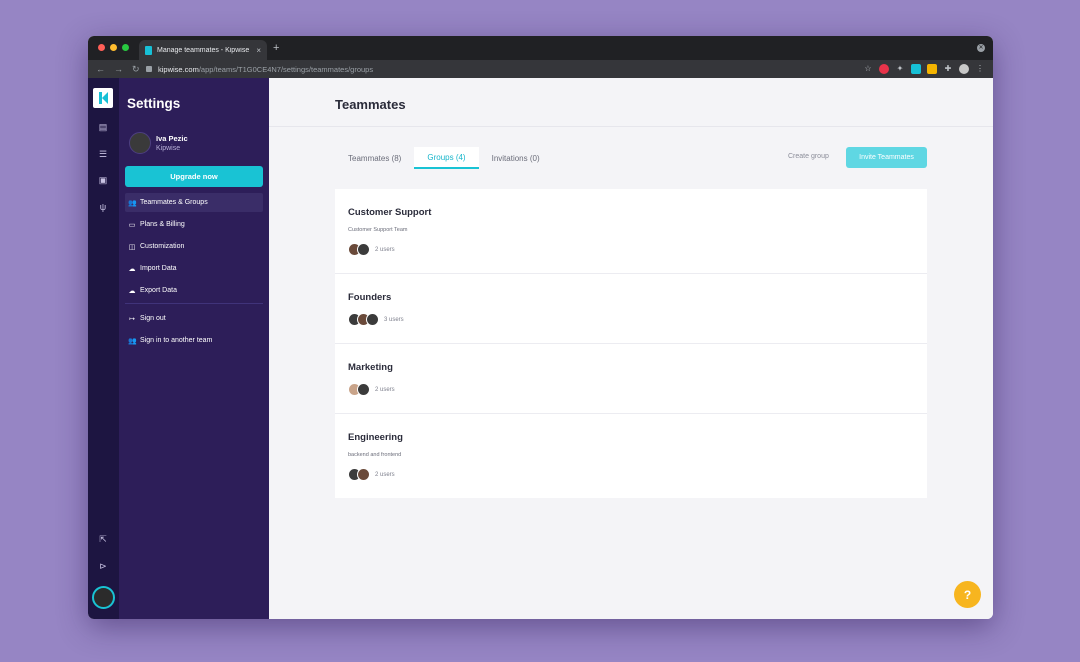 The image size is (1080, 662). I want to click on megaphone-icon: ⊳, so click(103, 566).